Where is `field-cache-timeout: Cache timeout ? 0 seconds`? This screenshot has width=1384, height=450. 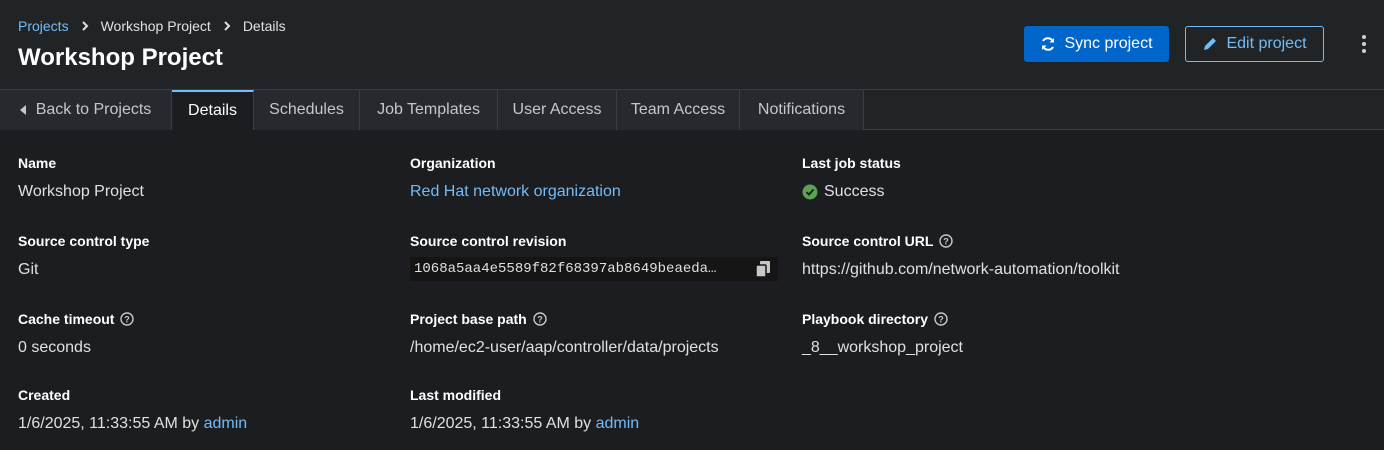 field-cache-timeout: Cache timeout ? 0 seconds is located at coordinates (76, 334).